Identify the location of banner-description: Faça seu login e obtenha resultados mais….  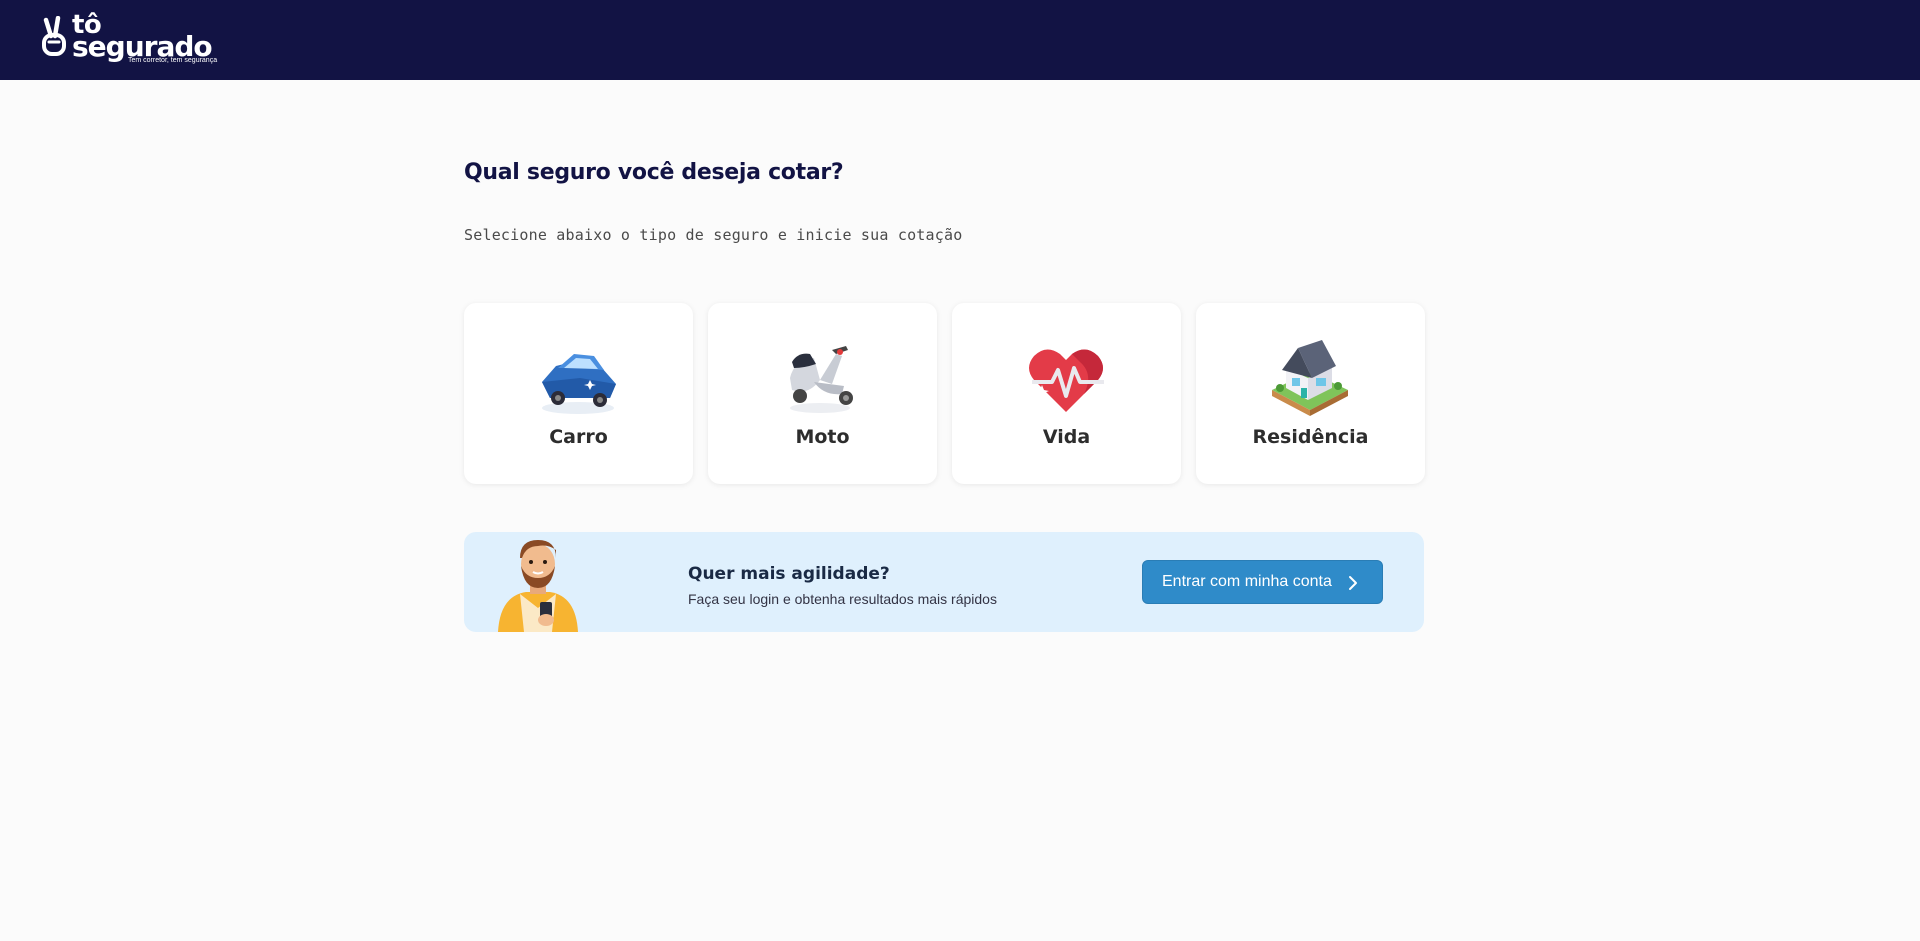
(842, 599).